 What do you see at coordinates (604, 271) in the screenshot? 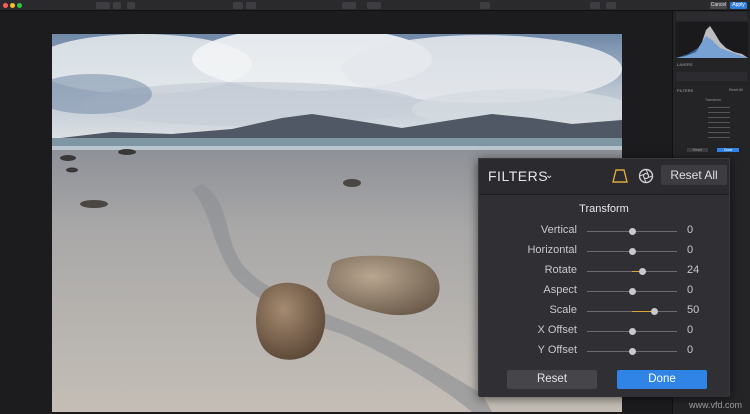
I see `slider-row-rotate: Rotate 24` at bounding box center [604, 271].